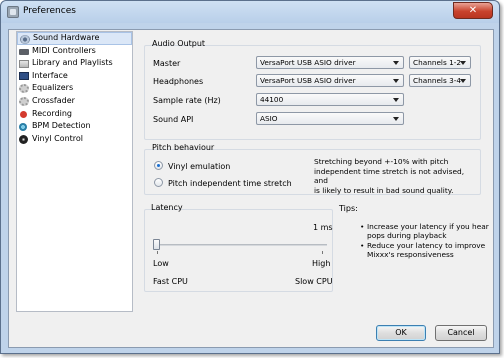 The image size is (504, 358). What do you see at coordinates (23, 114) in the screenshot?
I see `record-icon` at bounding box center [23, 114].